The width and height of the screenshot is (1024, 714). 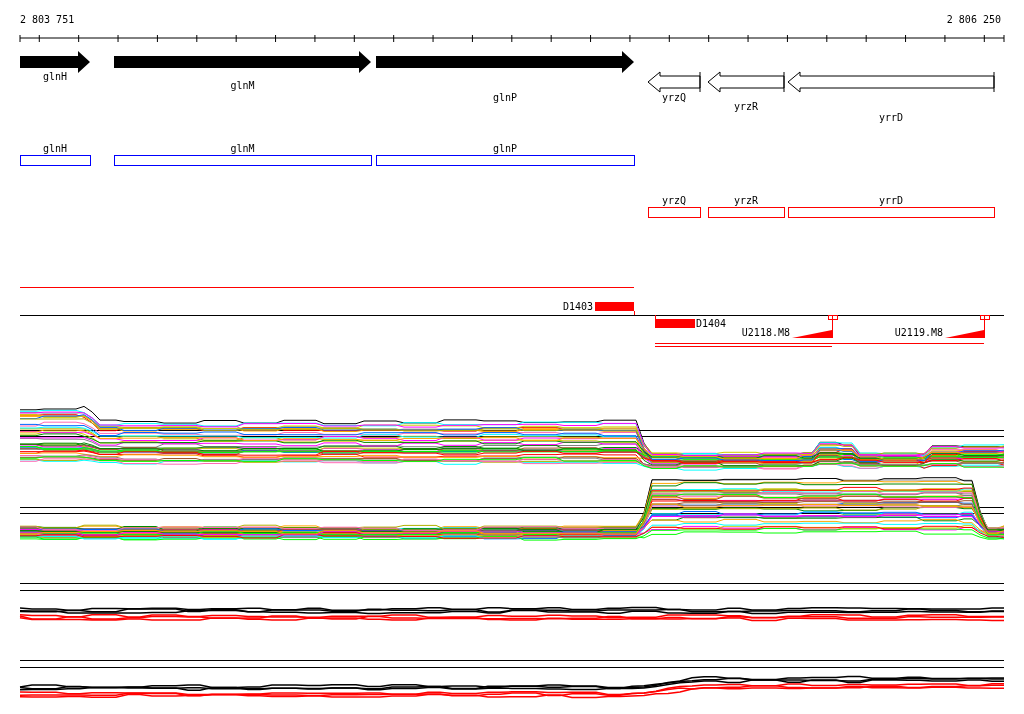 I want to click on annotation-label: yrzQ, so click(x=674, y=200).